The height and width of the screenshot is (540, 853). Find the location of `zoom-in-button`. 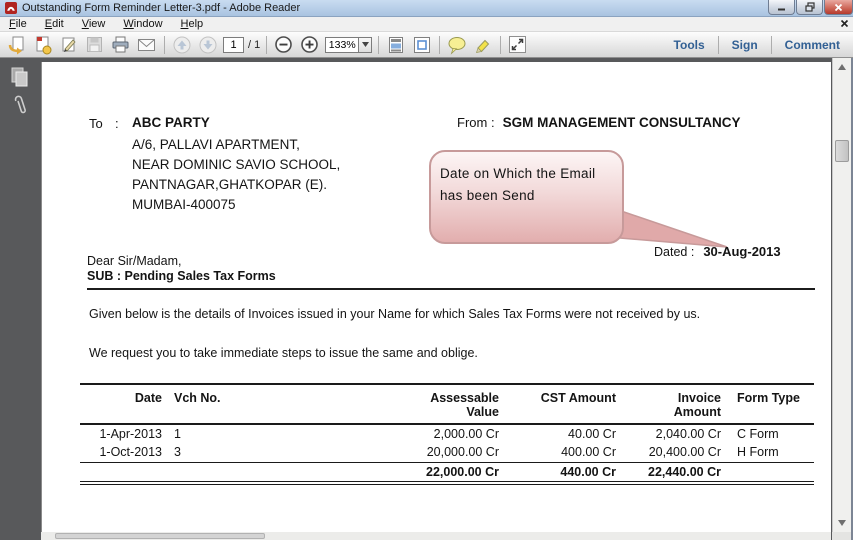

zoom-in-button is located at coordinates (309, 44).